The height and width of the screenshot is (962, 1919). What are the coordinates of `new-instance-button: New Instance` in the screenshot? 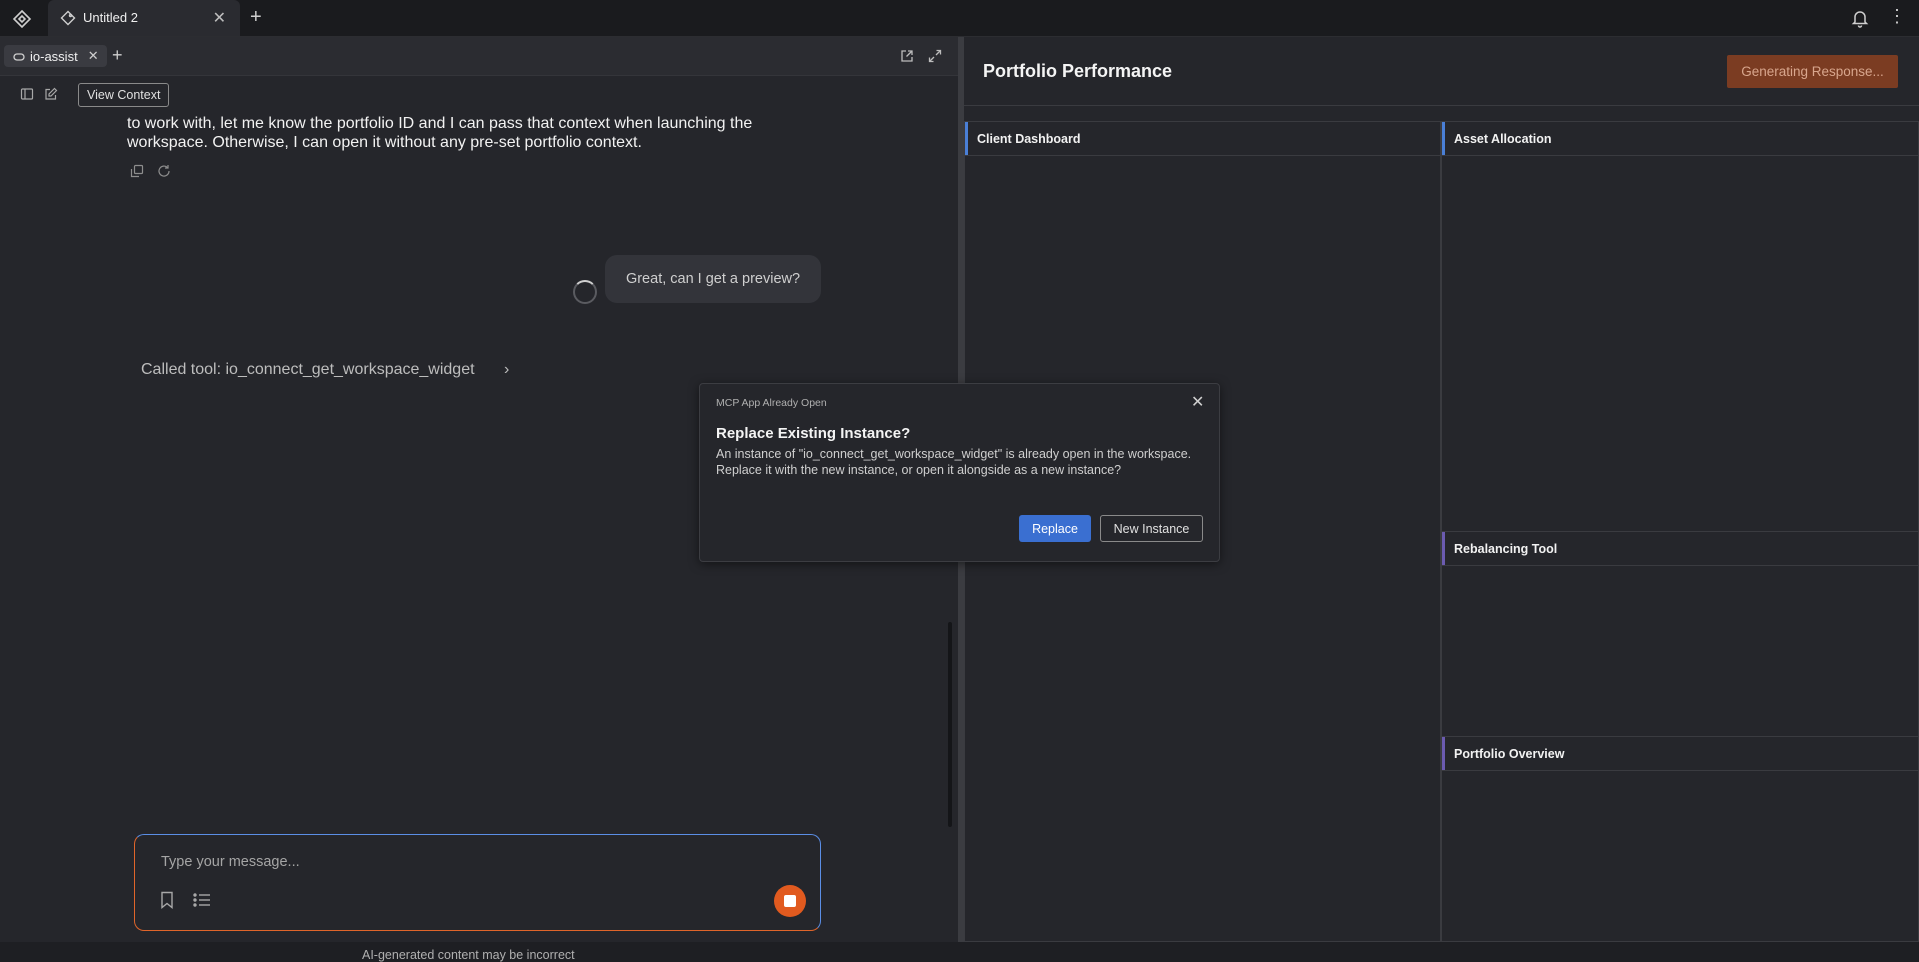 It's located at (1151, 528).